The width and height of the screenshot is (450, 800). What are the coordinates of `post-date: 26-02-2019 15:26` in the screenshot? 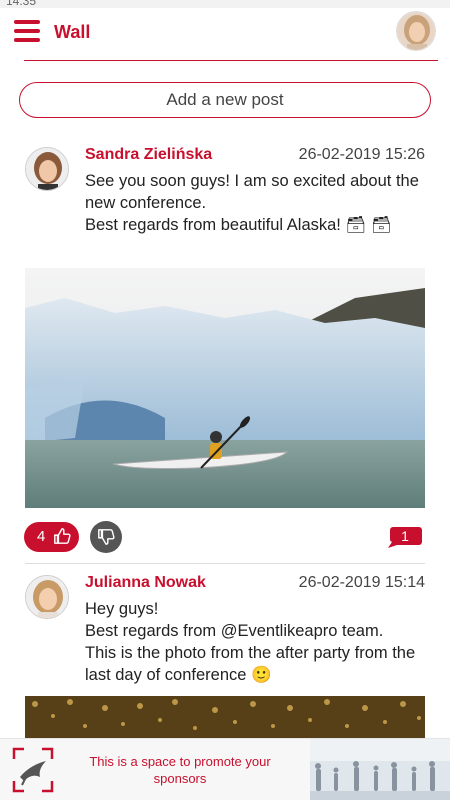 It's located at (361, 154).